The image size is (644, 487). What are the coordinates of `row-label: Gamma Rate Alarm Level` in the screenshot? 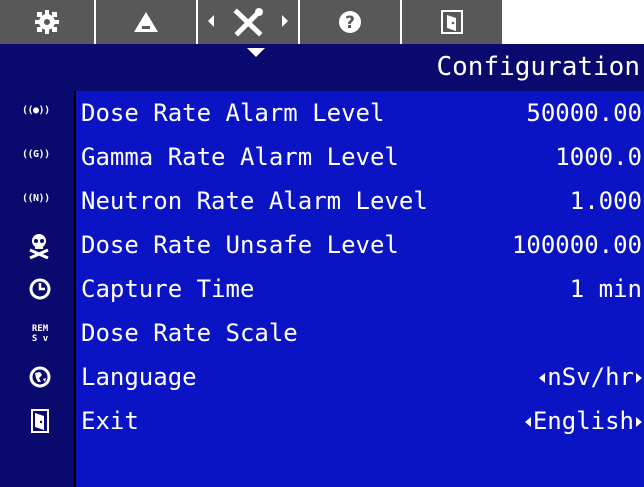 It's located at (240, 157).